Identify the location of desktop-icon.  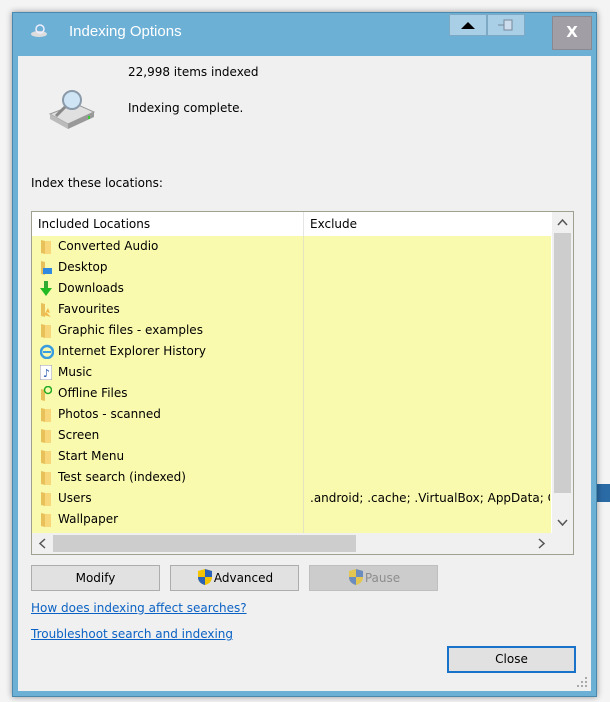
(46, 267).